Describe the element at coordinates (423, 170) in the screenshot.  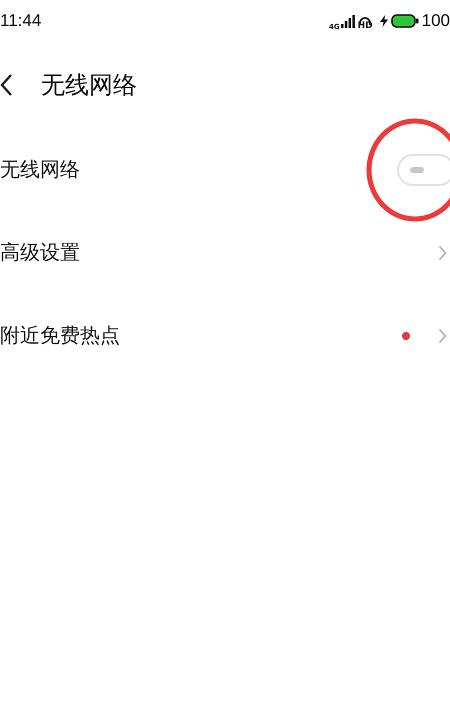
I see `toggle-switch` at that location.